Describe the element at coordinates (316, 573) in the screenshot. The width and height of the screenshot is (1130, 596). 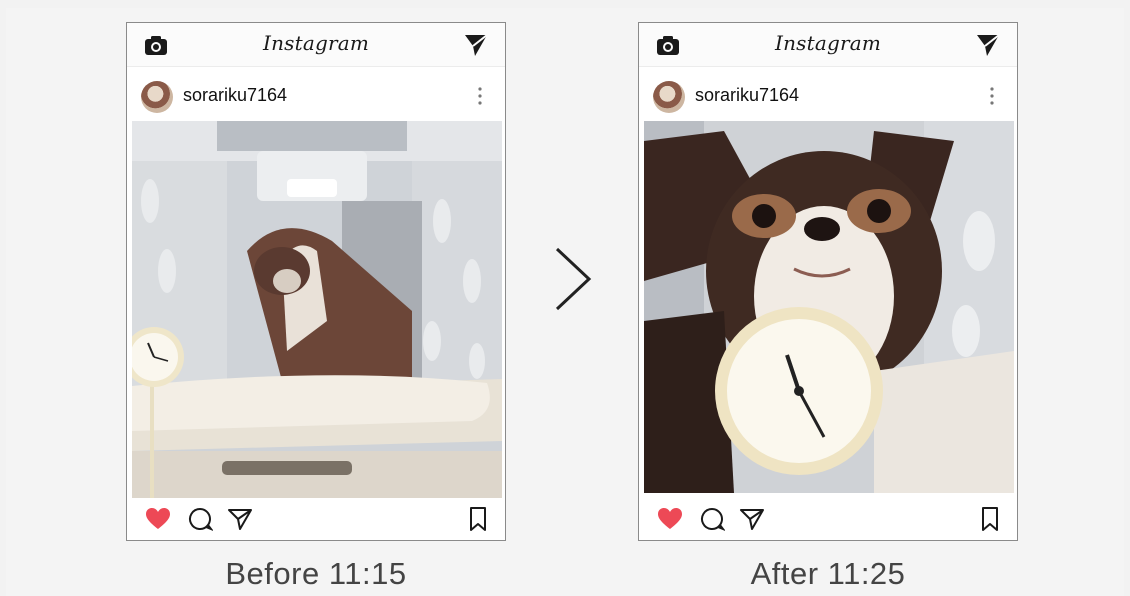
I see `caption-before: Before 11:15` at that location.